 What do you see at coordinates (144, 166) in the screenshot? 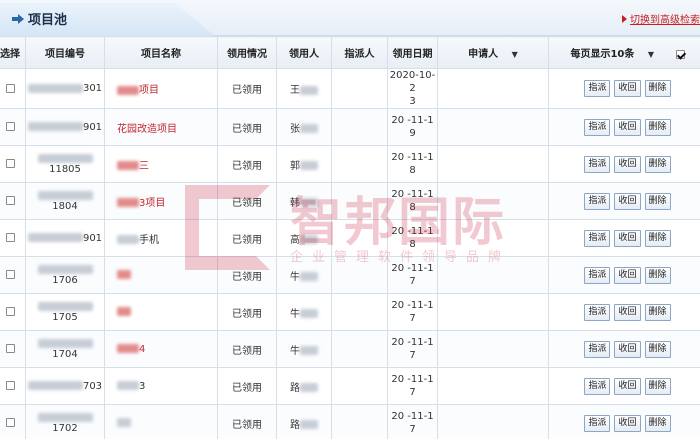
I see `project-name: 三` at bounding box center [144, 166].